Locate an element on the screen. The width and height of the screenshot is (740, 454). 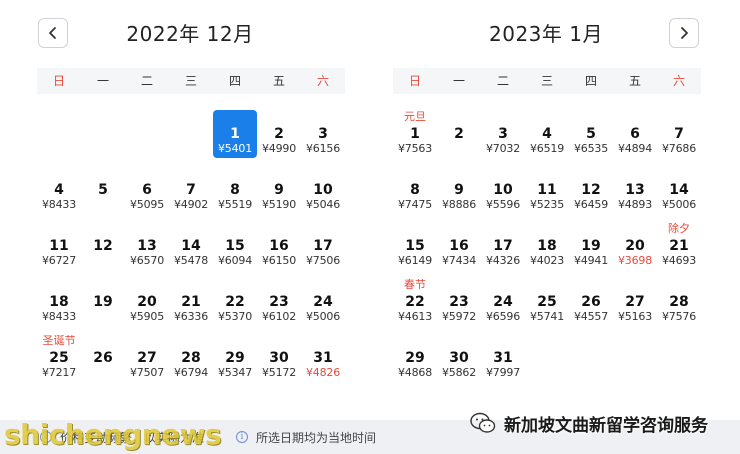
day-number: 6 is located at coordinates (635, 134).